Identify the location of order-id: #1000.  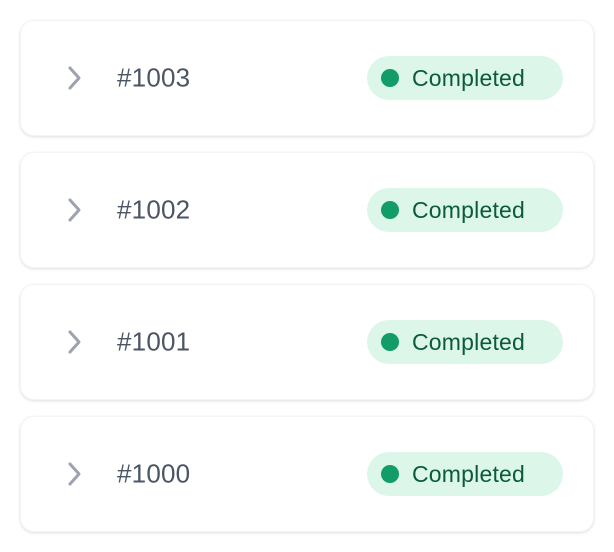
(154, 473).